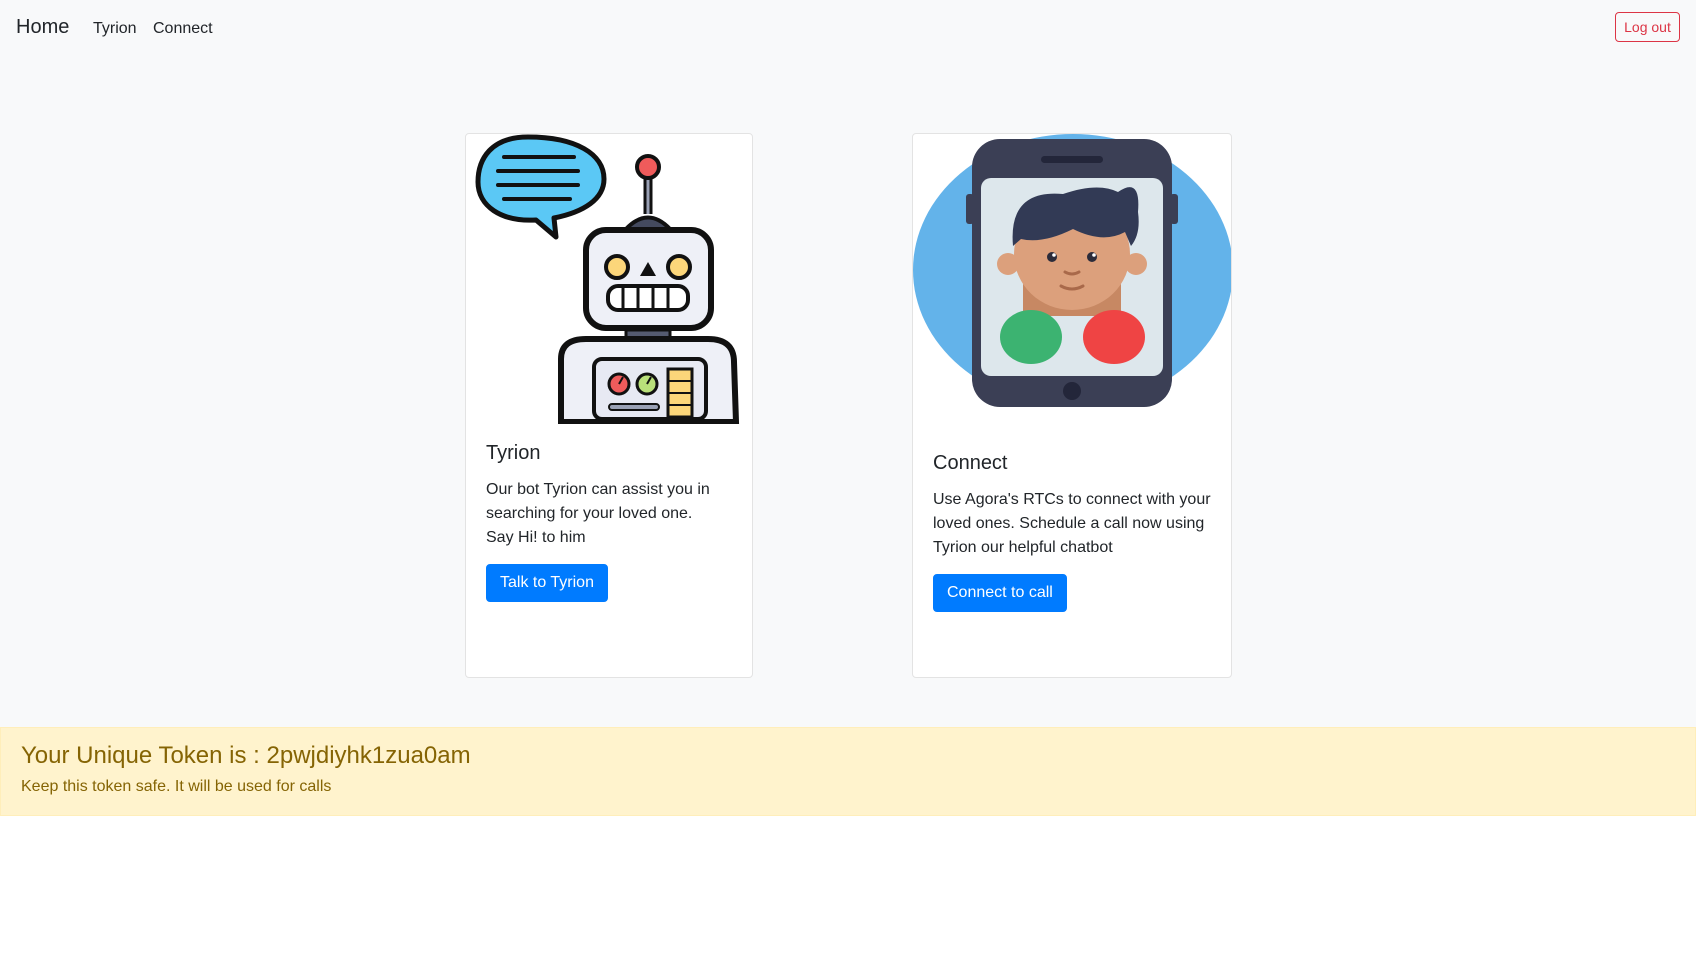 This screenshot has height=953, width=1696. Describe the element at coordinates (1000, 593) in the screenshot. I see `connect-to-call-button: Connect to call` at that location.